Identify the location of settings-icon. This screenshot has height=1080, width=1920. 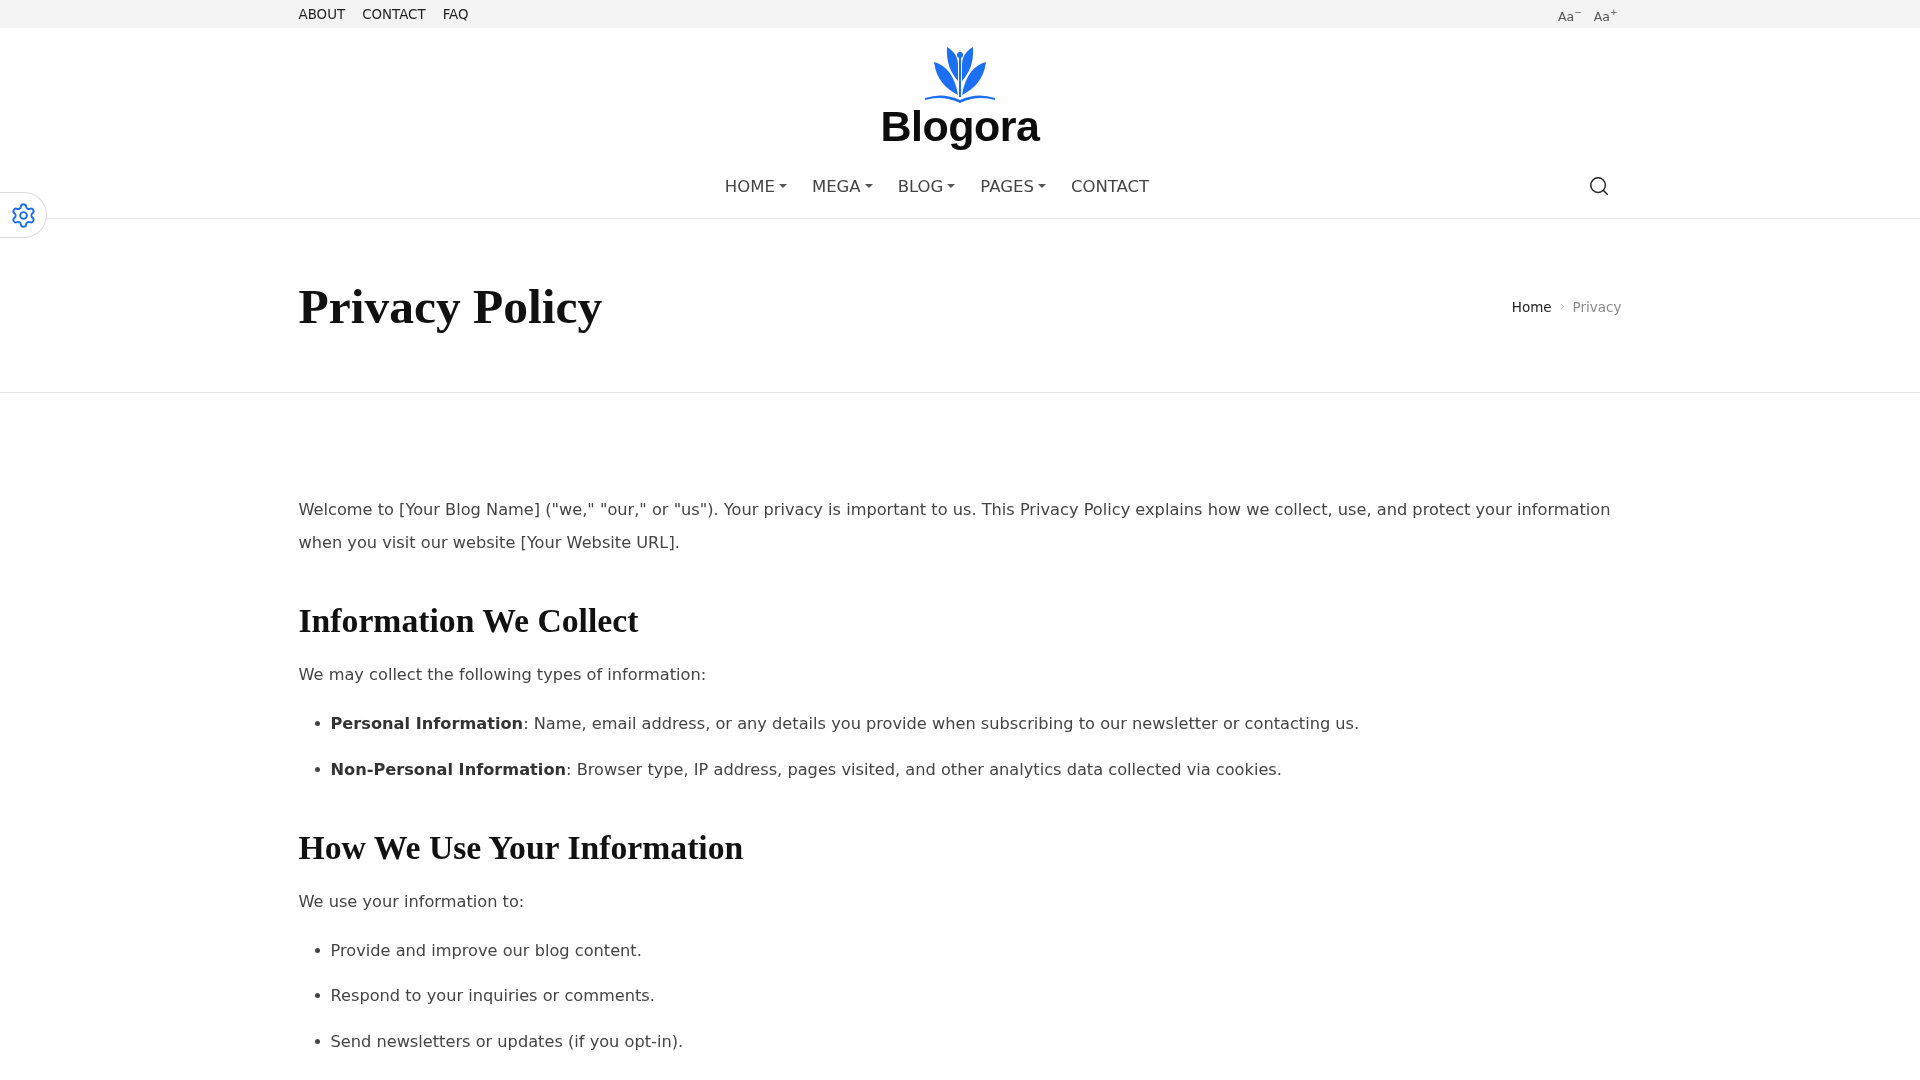
(23, 215).